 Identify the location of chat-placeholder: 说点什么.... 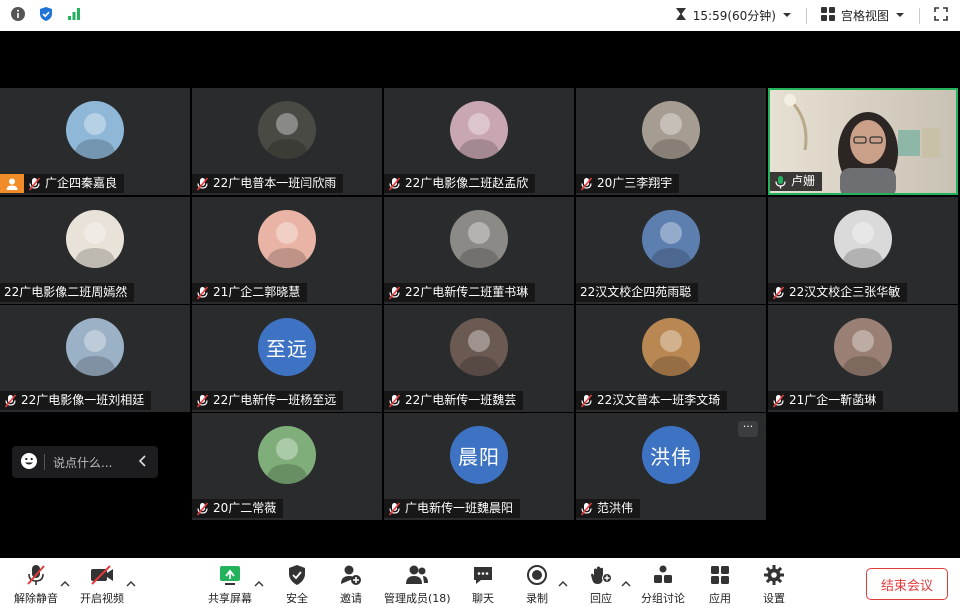
(95, 462).